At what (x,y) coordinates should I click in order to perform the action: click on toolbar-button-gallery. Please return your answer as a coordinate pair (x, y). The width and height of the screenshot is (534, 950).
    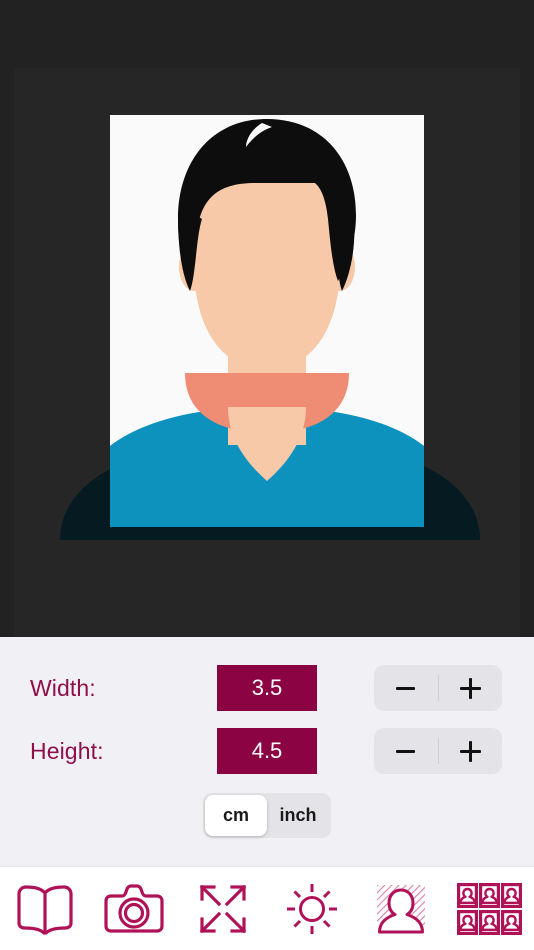
    Looking at the image, I should click on (44, 908).